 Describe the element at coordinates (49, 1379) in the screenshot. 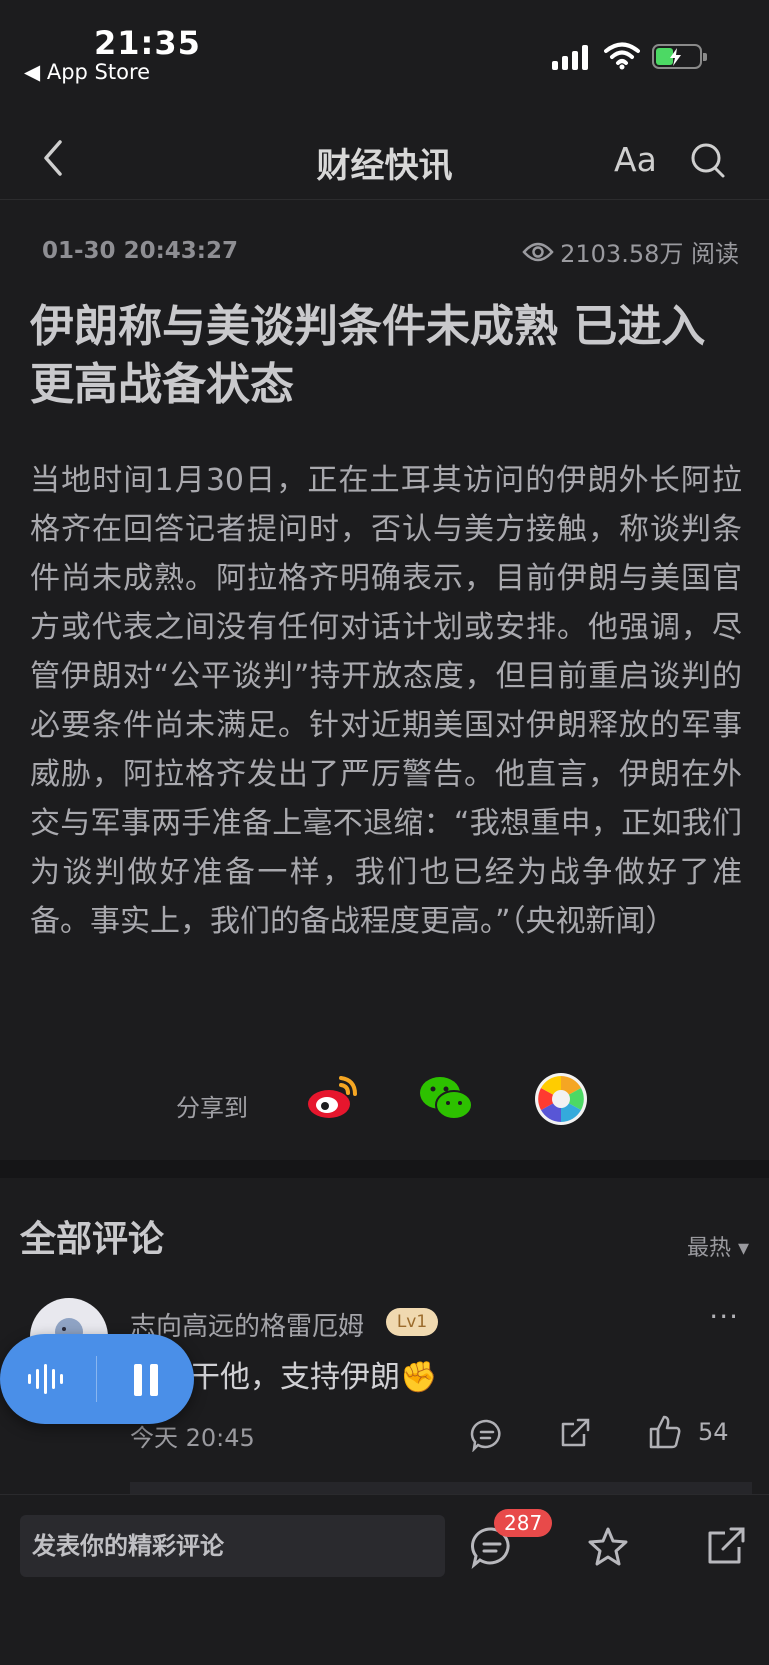

I see `audio-wave-icon` at that location.